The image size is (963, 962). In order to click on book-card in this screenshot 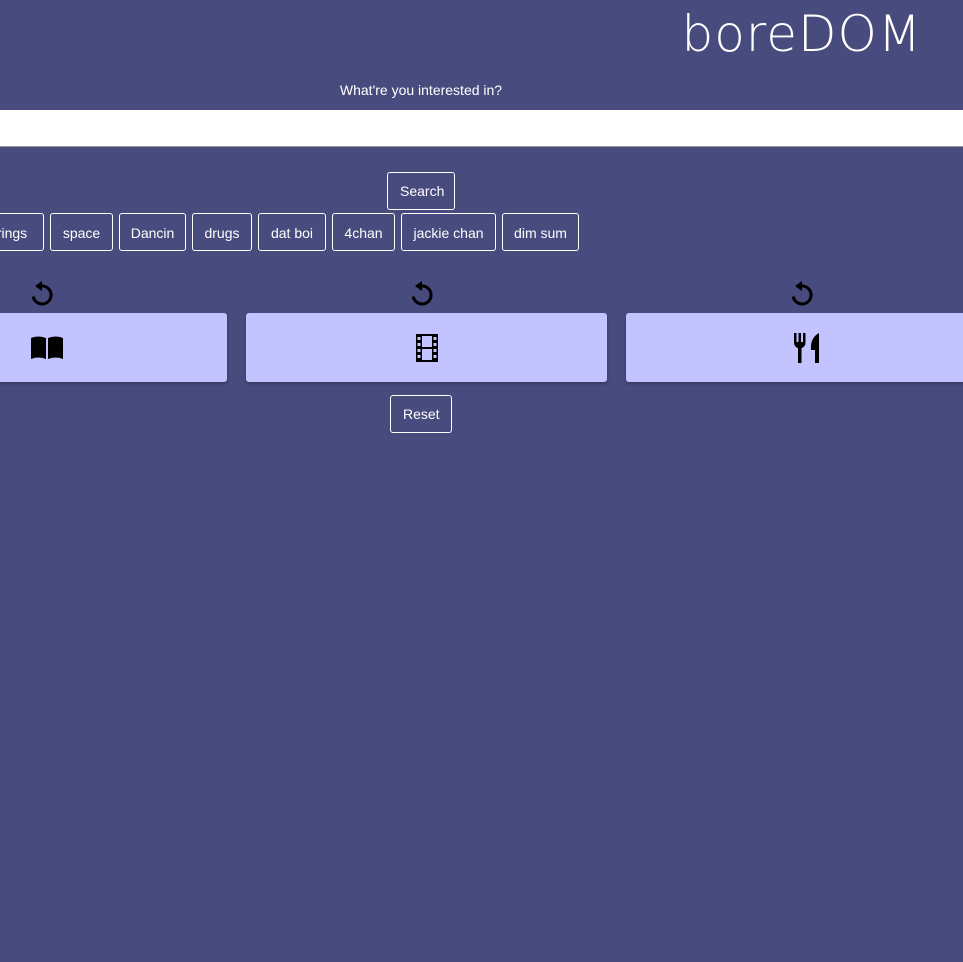, I will do `click(113, 347)`.